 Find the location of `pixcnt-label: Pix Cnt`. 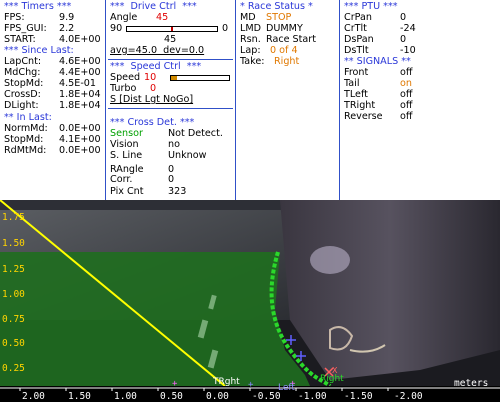

pixcnt-label: Pix Cnt is located at coordinates (127, 191).